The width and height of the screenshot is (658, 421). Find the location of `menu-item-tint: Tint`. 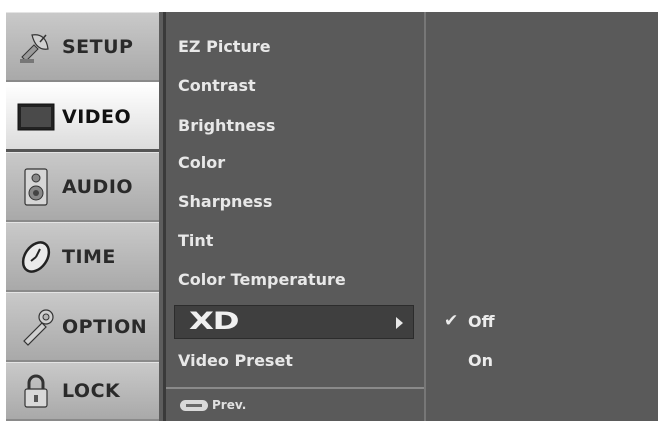

menu-item-tint: Tint is located at coordinates (195, 240).